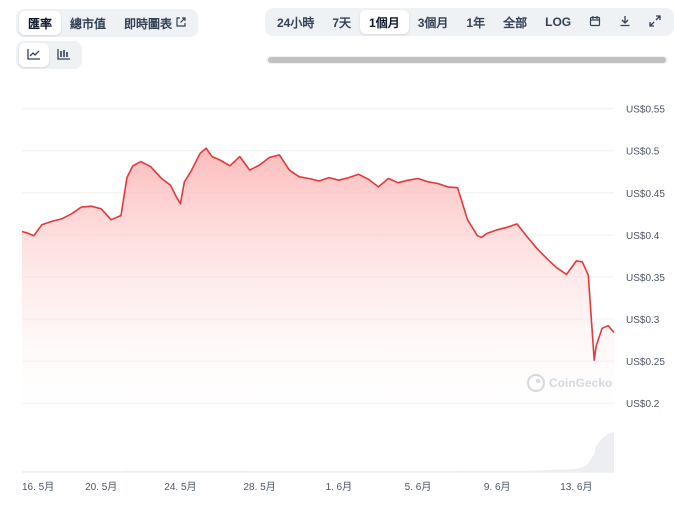 The height and width of the screenshot is (507, 674). I want to click on x-tick-label: 13. 6月, so click(576, 487).